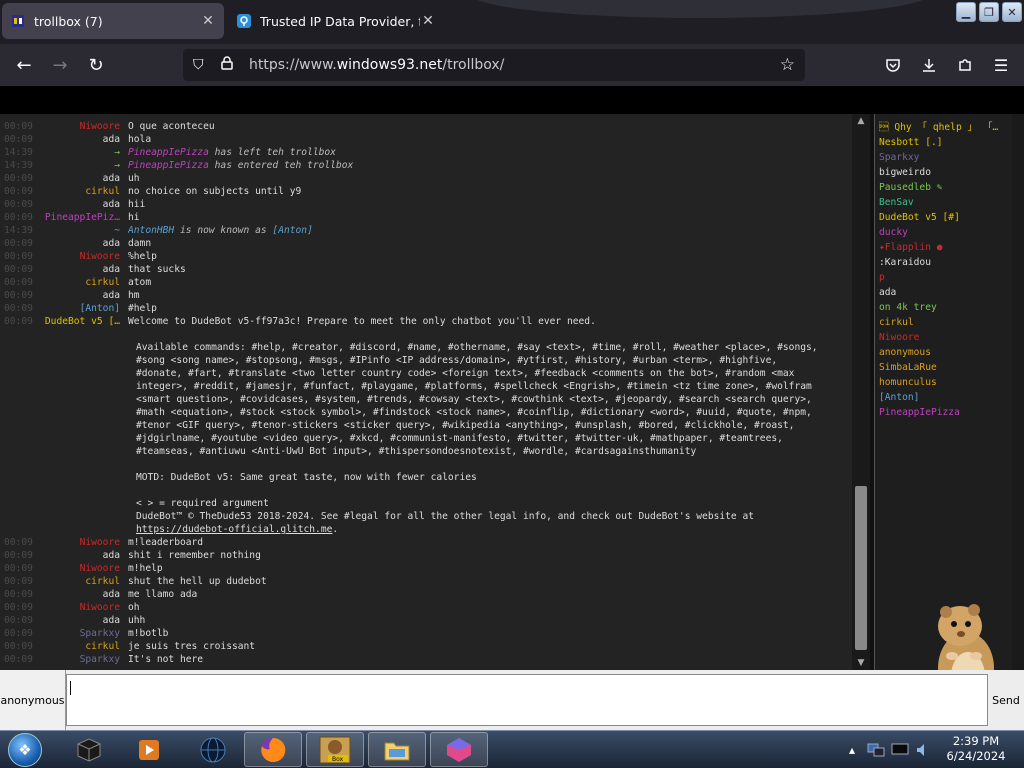  What do you see at coordinates (924, 750) in the screenshot?
I see `volume-icon` at bounding box center [924, 750].